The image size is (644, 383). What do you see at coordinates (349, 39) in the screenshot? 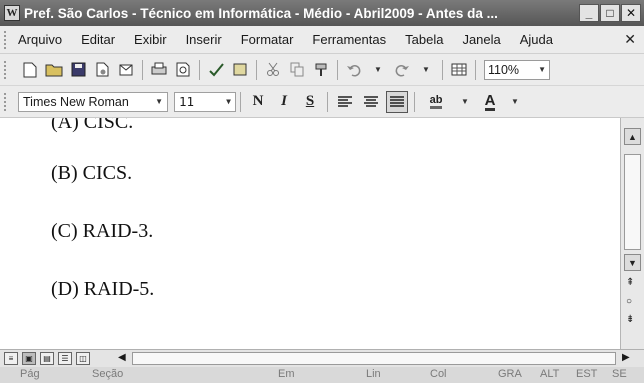
I see `menu-ferramentas: Ferramentas` at bounding box center [349, 39].